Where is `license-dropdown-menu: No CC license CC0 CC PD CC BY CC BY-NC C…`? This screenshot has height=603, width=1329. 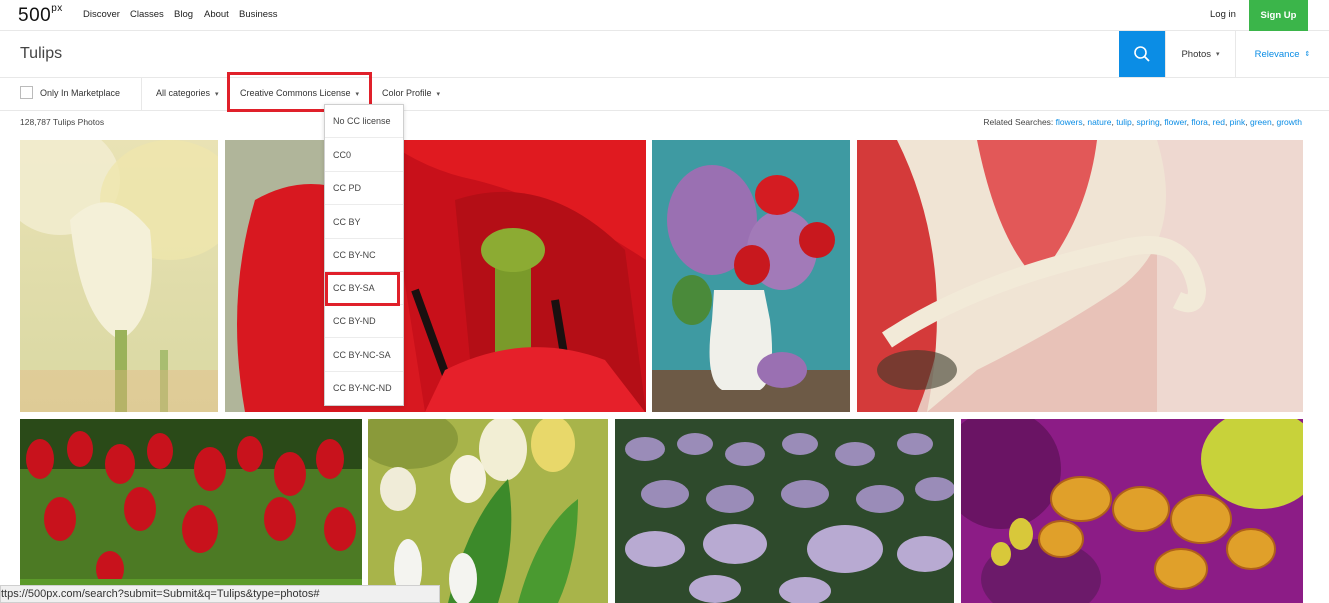
license-dropdown-menu: No CC license CC0 CC PD CC BY CC BY-NC C… is located at coordinates (364, 255).